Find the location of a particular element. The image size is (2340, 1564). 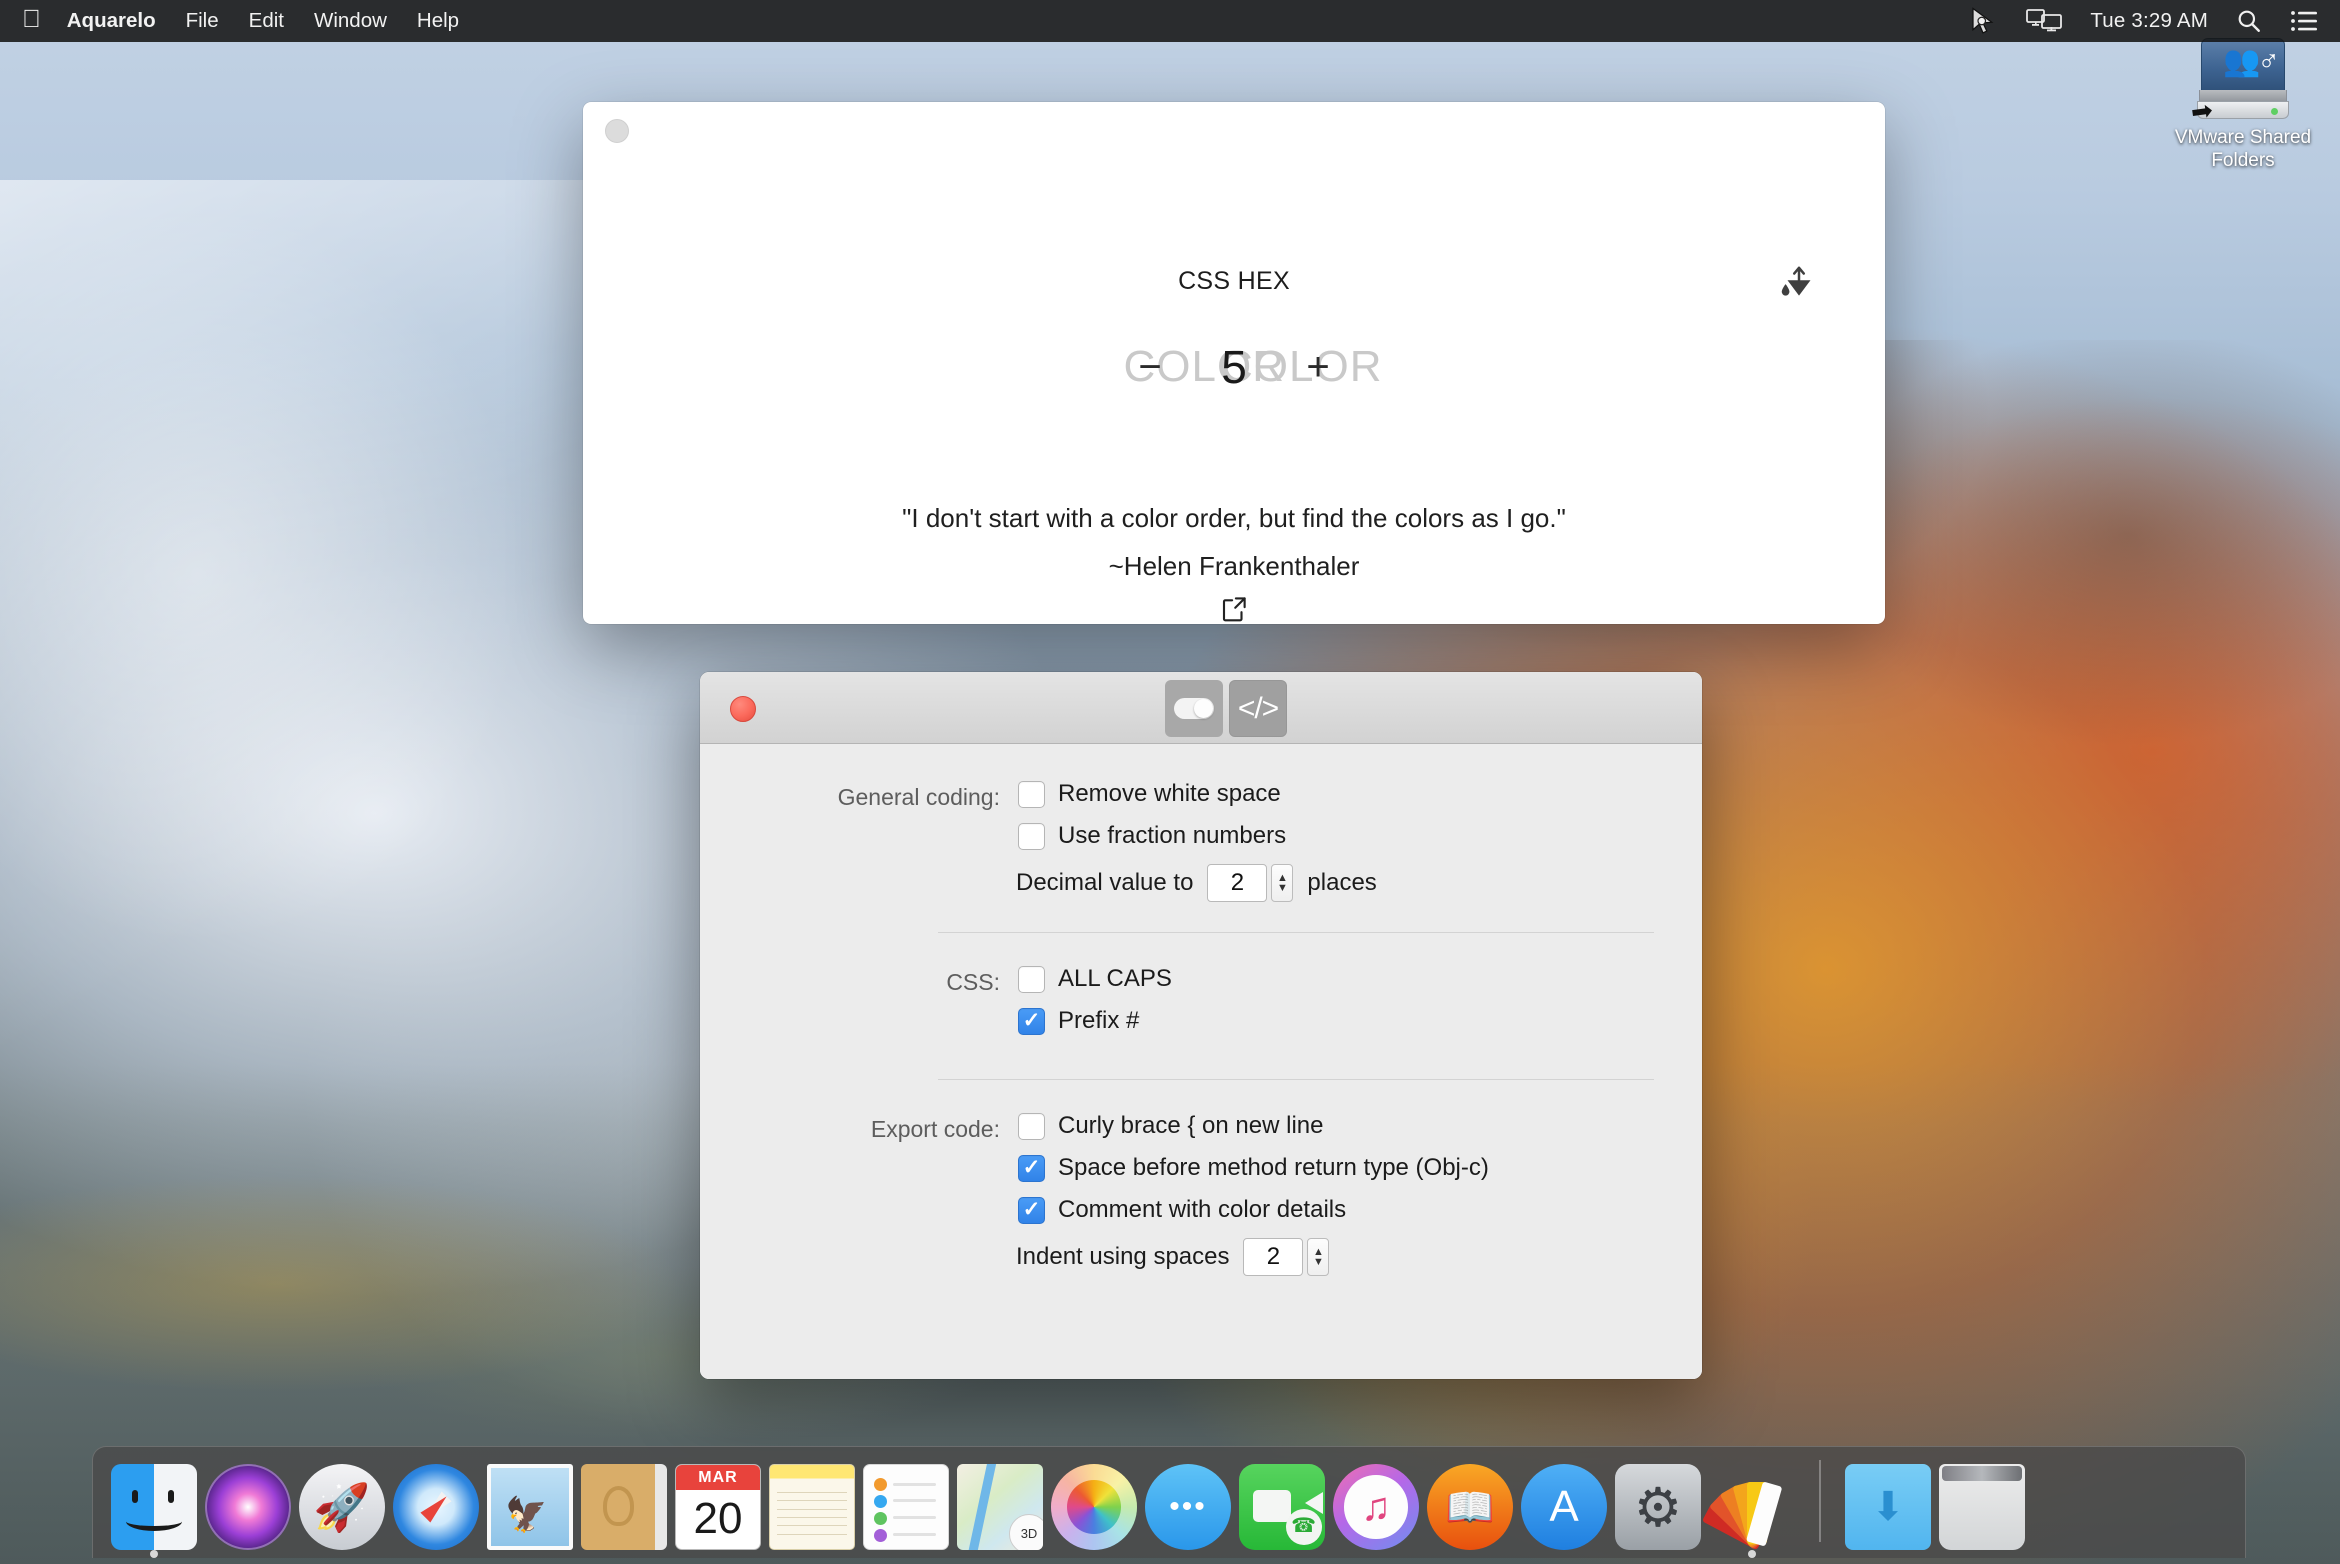

menu-item-window: Window is located at coordinates (350, 21).